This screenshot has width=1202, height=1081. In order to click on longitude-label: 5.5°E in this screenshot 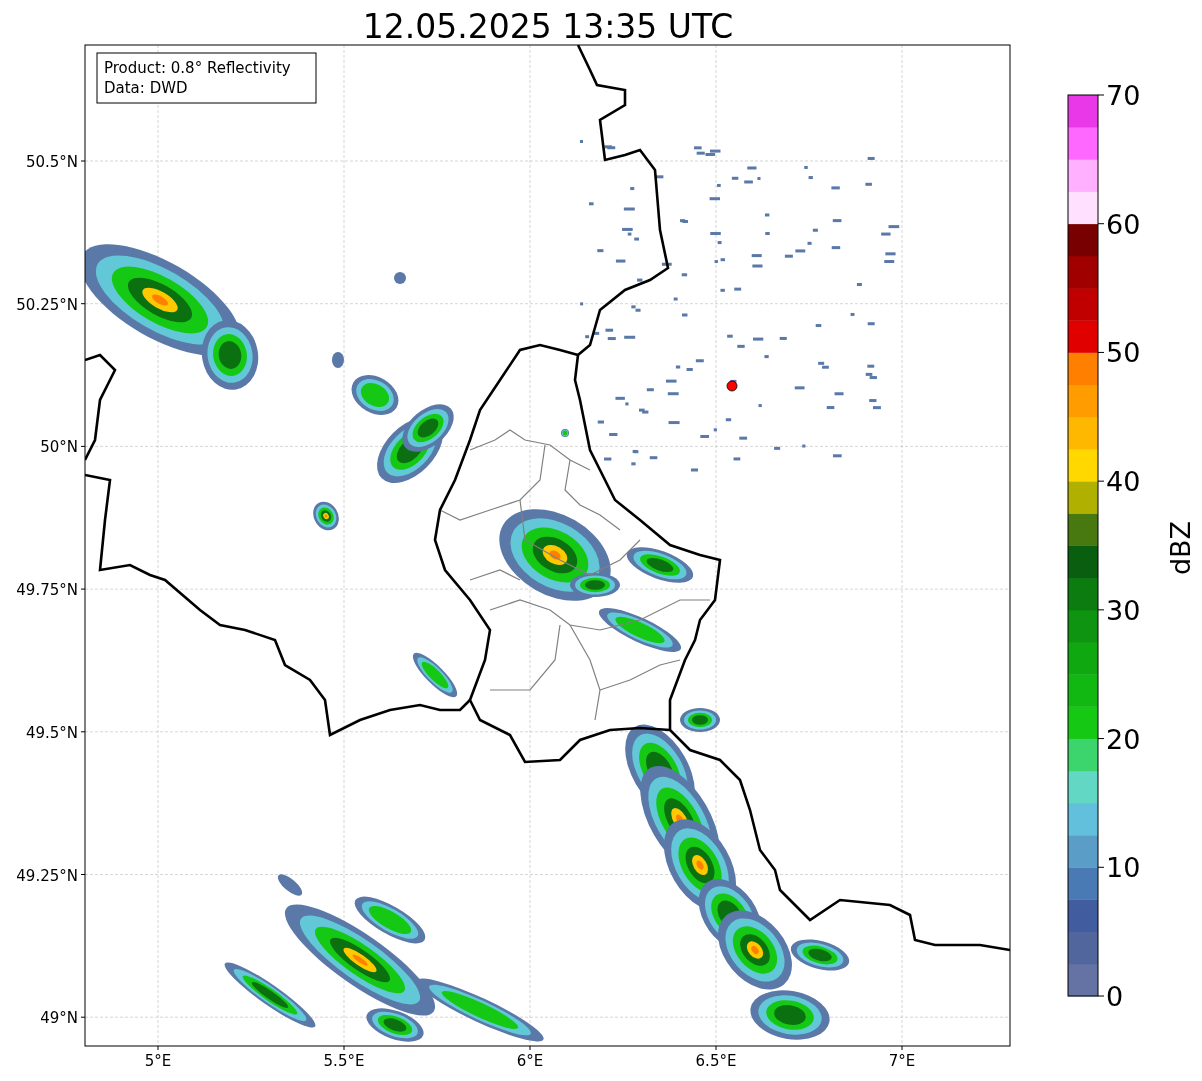, I will do `click(344, 1061)`.